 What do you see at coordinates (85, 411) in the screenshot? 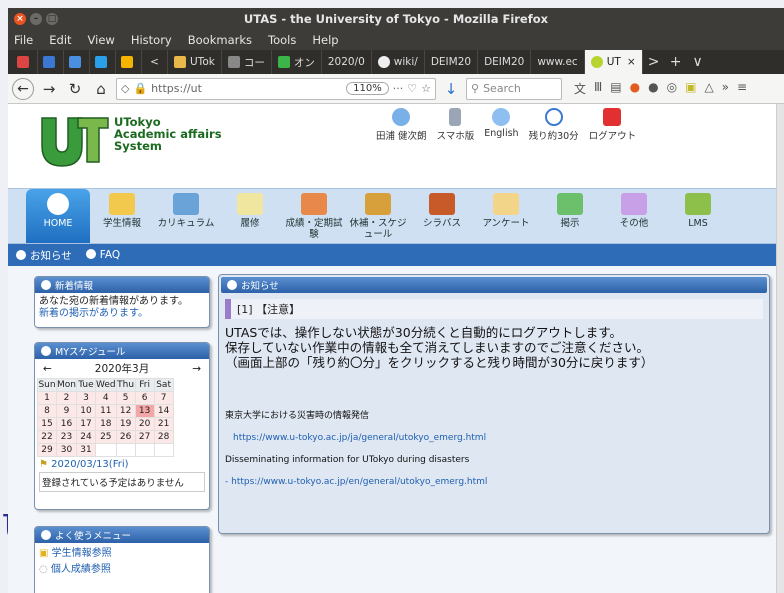
I see `calendar-day: 10` at bounding box center [85, 411].